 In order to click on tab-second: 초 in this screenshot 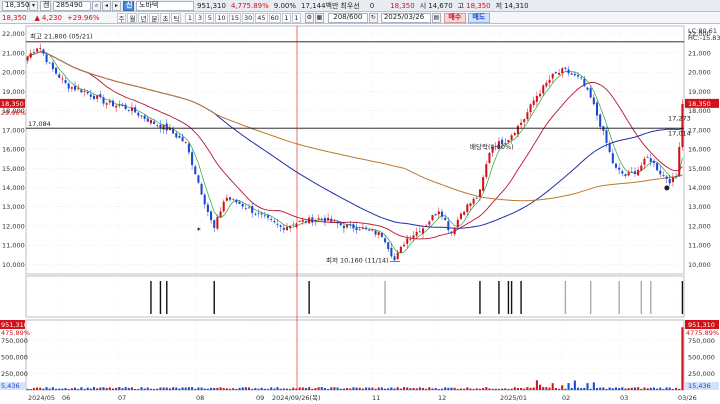, I will do `click(165, 17)`.